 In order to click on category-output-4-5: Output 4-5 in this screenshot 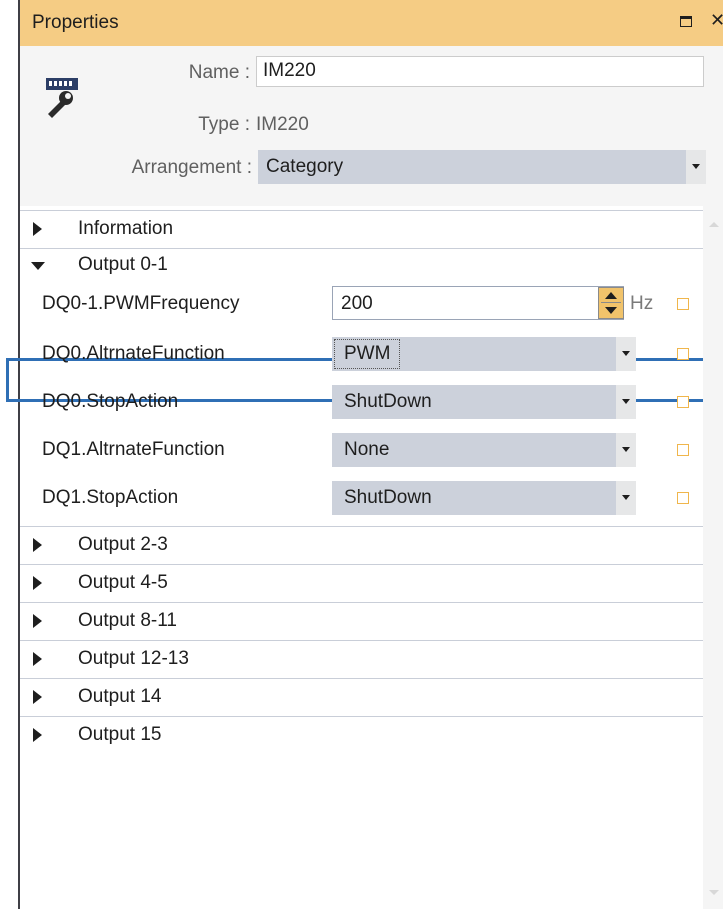, I will do `click(361, 583)`.